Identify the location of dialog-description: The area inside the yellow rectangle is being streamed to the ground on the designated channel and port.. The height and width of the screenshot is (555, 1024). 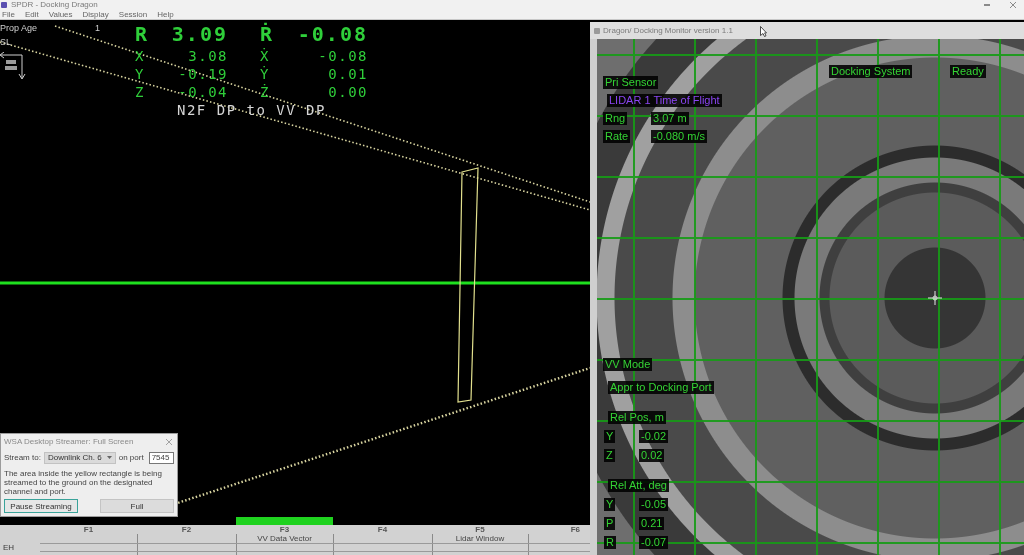
(83, 482).